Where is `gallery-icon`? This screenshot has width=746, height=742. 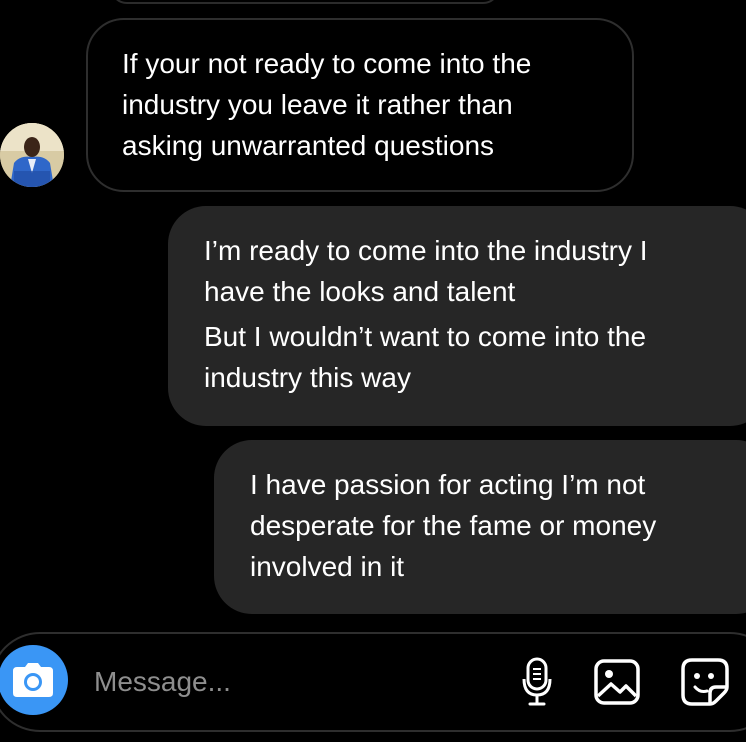 gallery-icon is located at coordinates (617, 682).